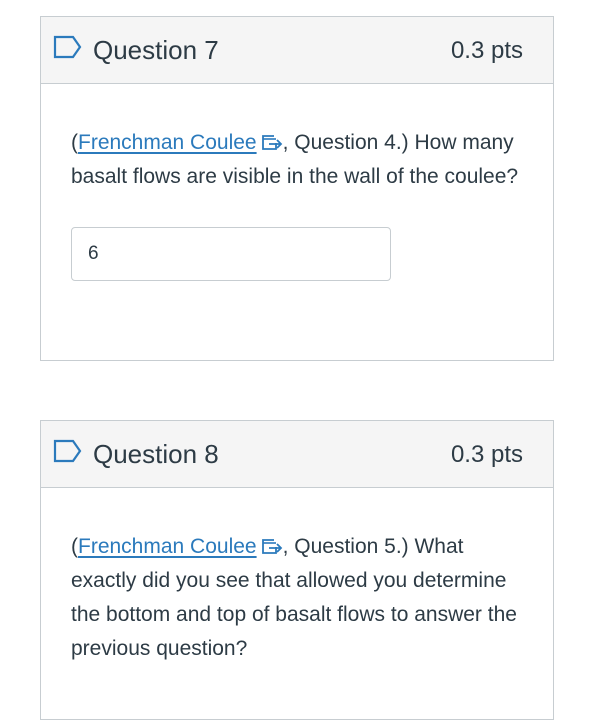 The width and height of the screenshot is (596, 720). I want to click on question-header: Question 8 0.3 pts, so click(297, 454).